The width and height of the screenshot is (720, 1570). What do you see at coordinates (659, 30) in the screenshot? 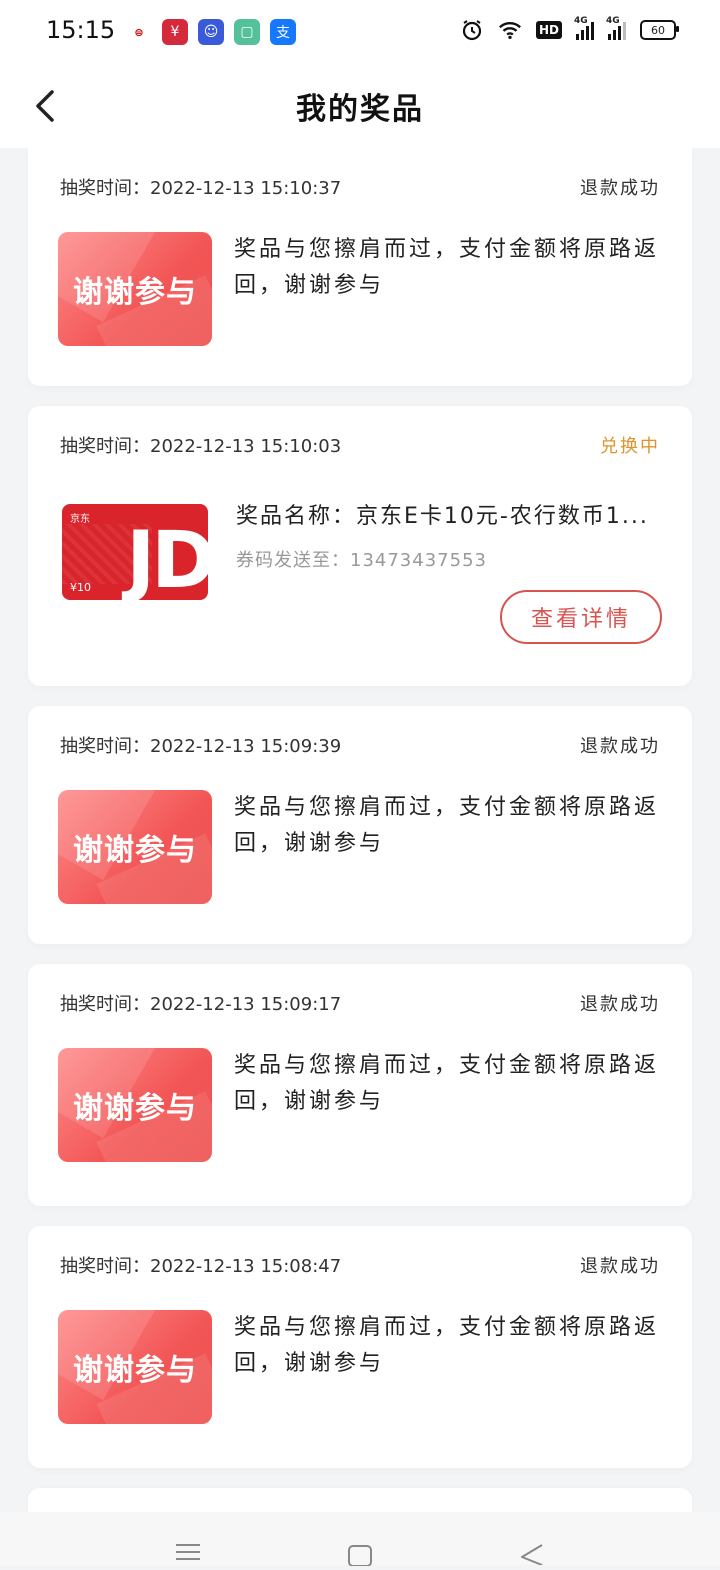
I see `battery-icon: 60` at bounding box center [659, 30].